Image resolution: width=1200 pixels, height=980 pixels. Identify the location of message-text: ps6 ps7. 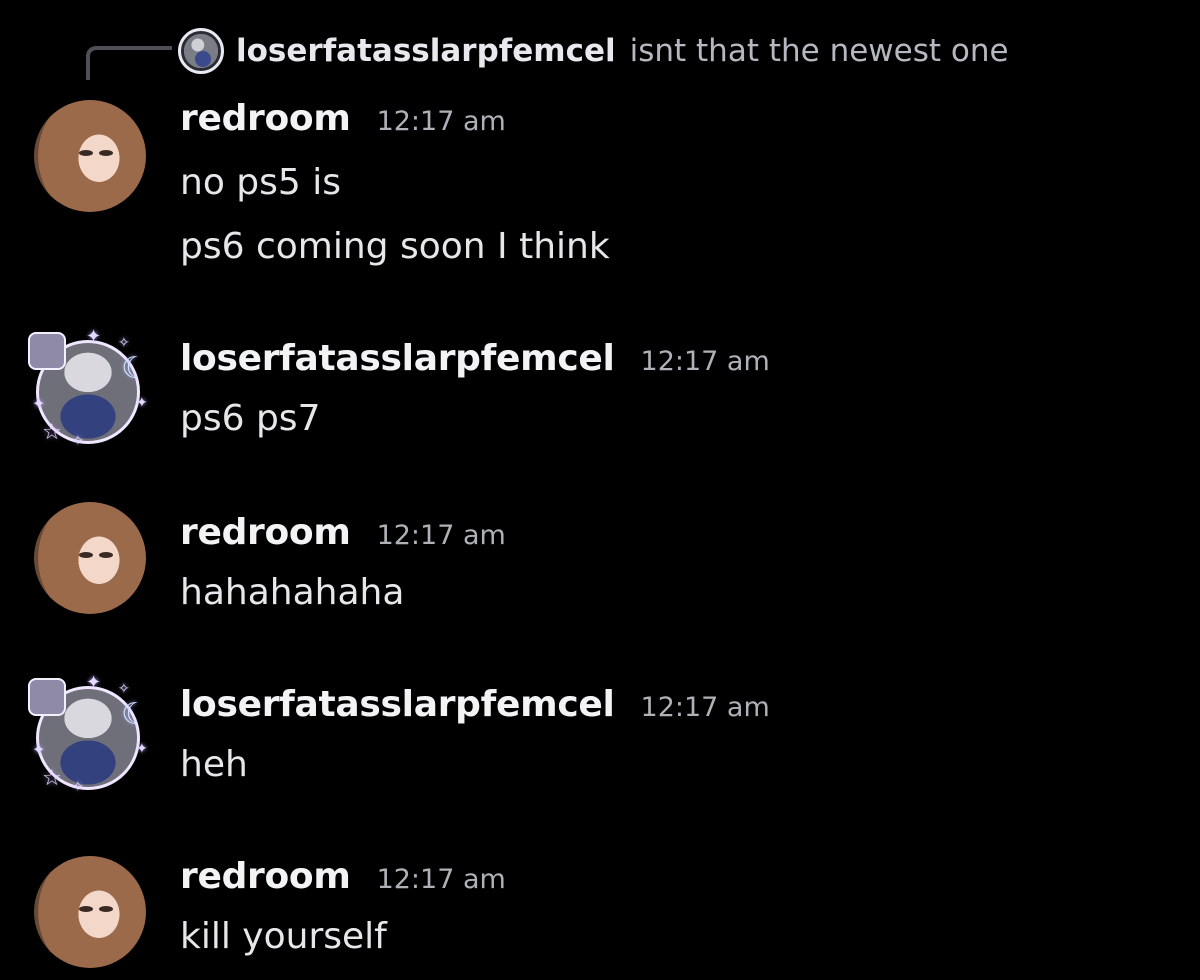
(250, 418).